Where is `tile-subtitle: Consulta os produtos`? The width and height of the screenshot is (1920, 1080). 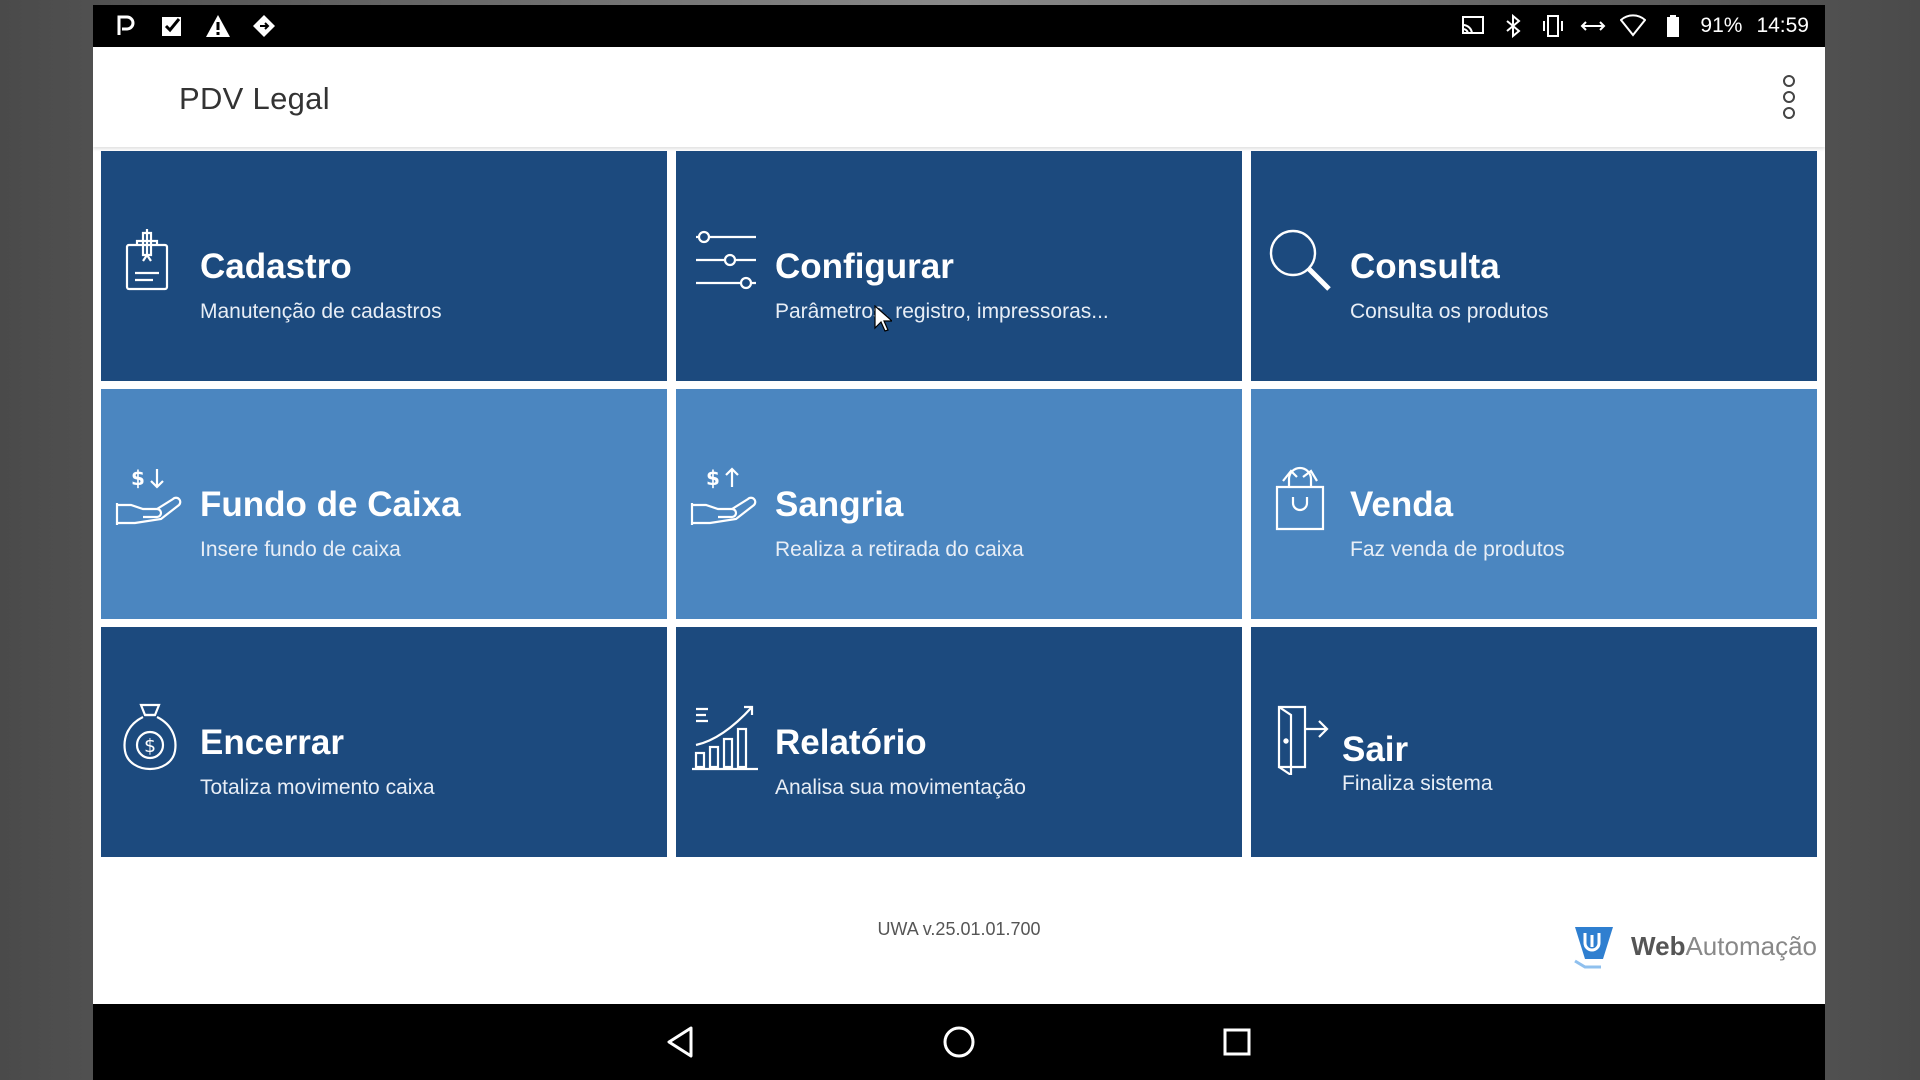 tile-subtitle: Consulta os produtos is located at coordinates (1449, 311).